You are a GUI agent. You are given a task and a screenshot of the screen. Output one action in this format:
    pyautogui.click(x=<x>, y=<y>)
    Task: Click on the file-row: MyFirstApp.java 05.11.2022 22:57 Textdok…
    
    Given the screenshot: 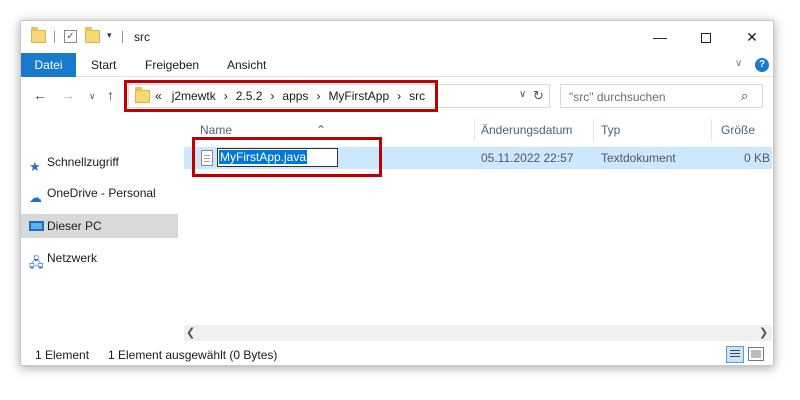 What is the action you would take?
    pyautogui.click(x=478, y=158)
    